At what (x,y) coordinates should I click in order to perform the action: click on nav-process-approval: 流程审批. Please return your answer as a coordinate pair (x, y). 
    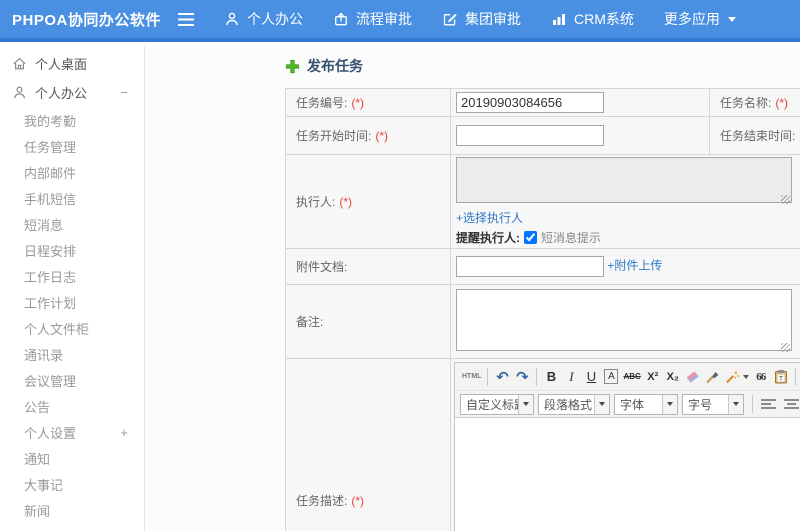
    Looking at the image, I should click on (372, 19).